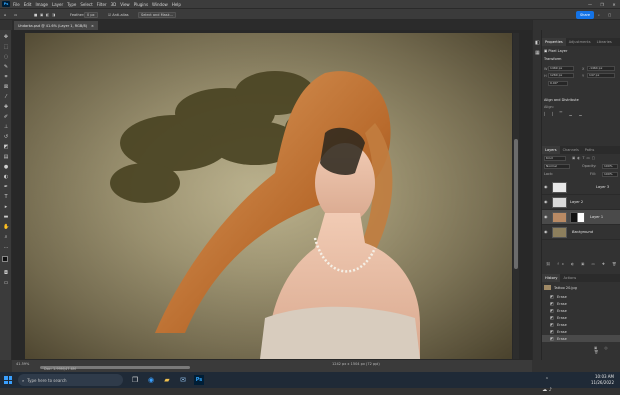  Describe the element at coordinates (551, 150) in the screenshot. I see `tab-layers: Layers` at that location.